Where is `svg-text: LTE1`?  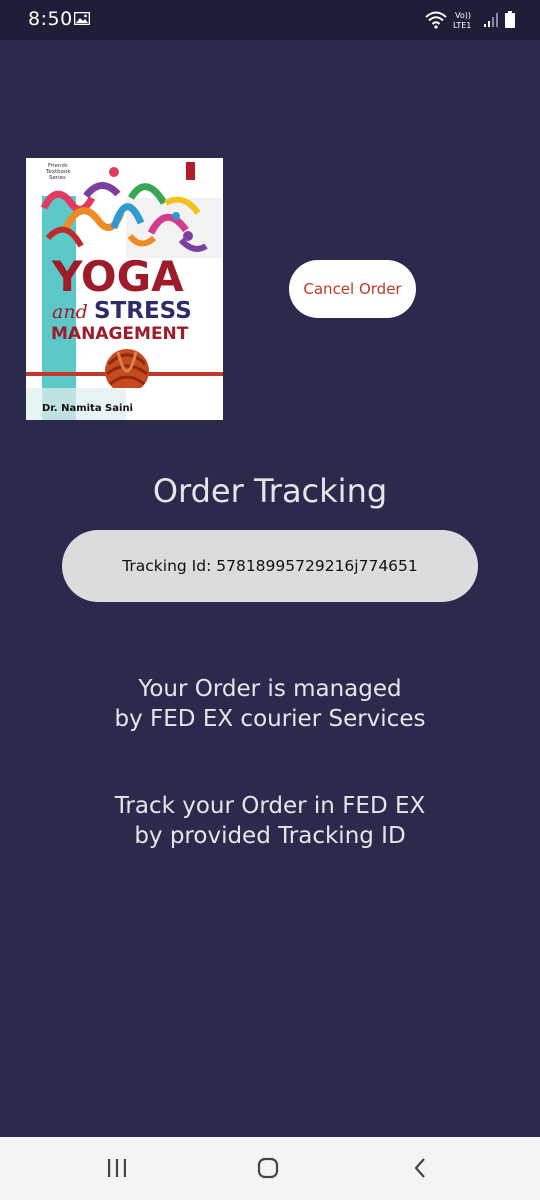 svg-text: LTE1 is located at coordinates (462, 25).